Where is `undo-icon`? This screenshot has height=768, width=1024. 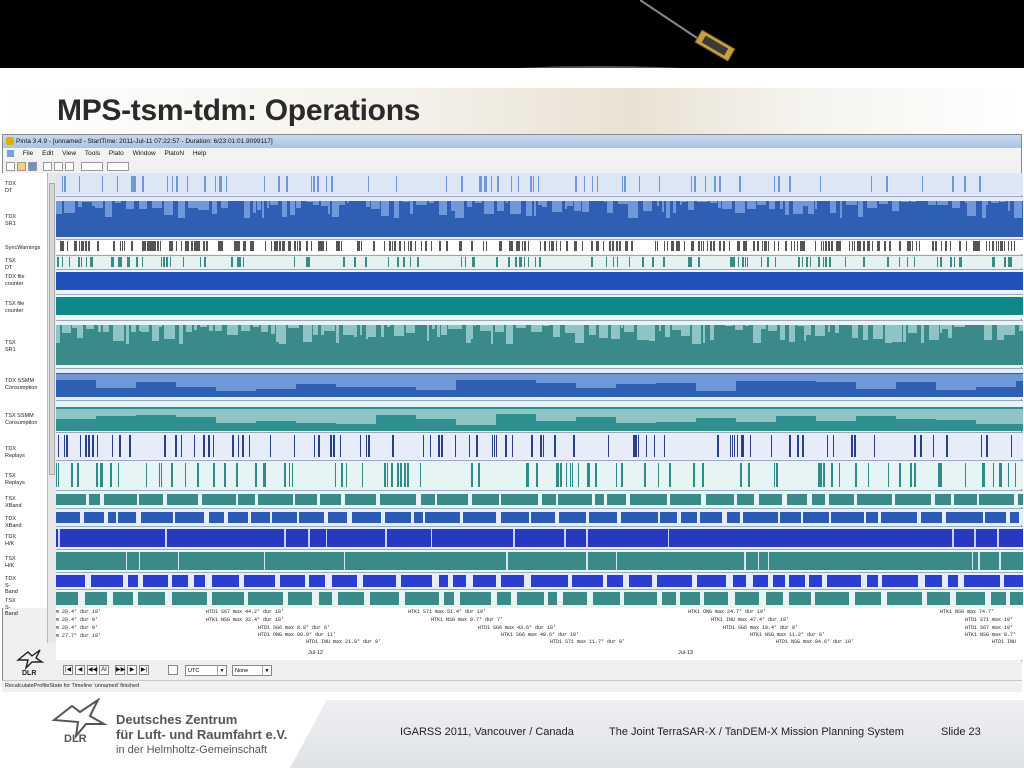
undo-icon is located at coordinates (92, 166).